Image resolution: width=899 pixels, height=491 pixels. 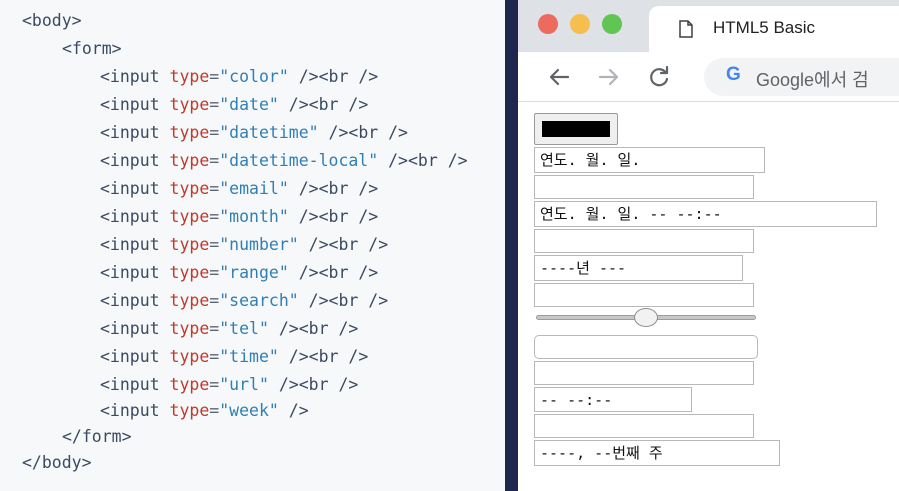 What do you see at coordinates (609, 77) in the screenshot?
I see `forward-arrow-icon` at bounding box center [609, 77].